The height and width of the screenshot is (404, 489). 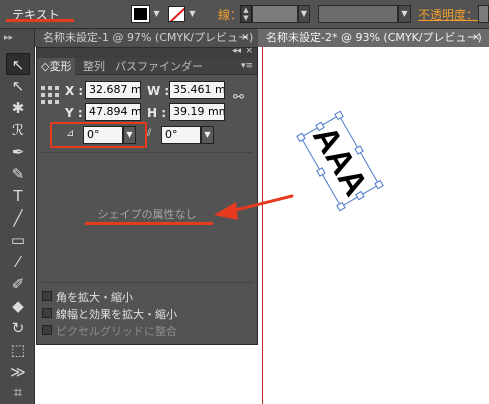 I want to click on w-input: 35.461 mm, so click(x=197, y=90).